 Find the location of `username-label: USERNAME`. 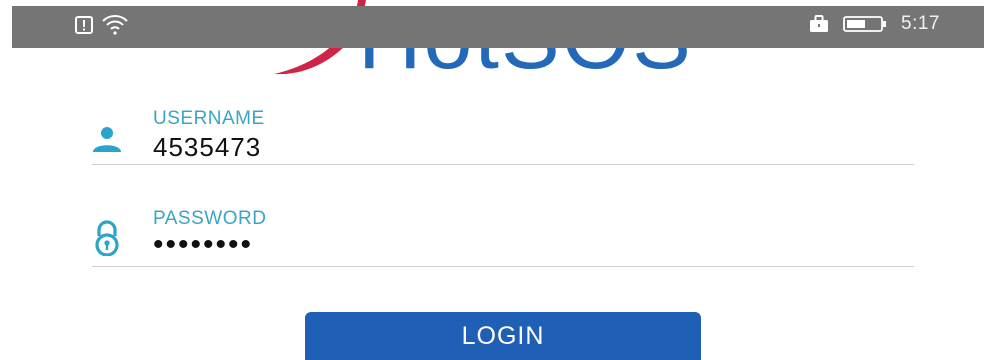

username-label: USERNAME is located at coordinates (209, 118).